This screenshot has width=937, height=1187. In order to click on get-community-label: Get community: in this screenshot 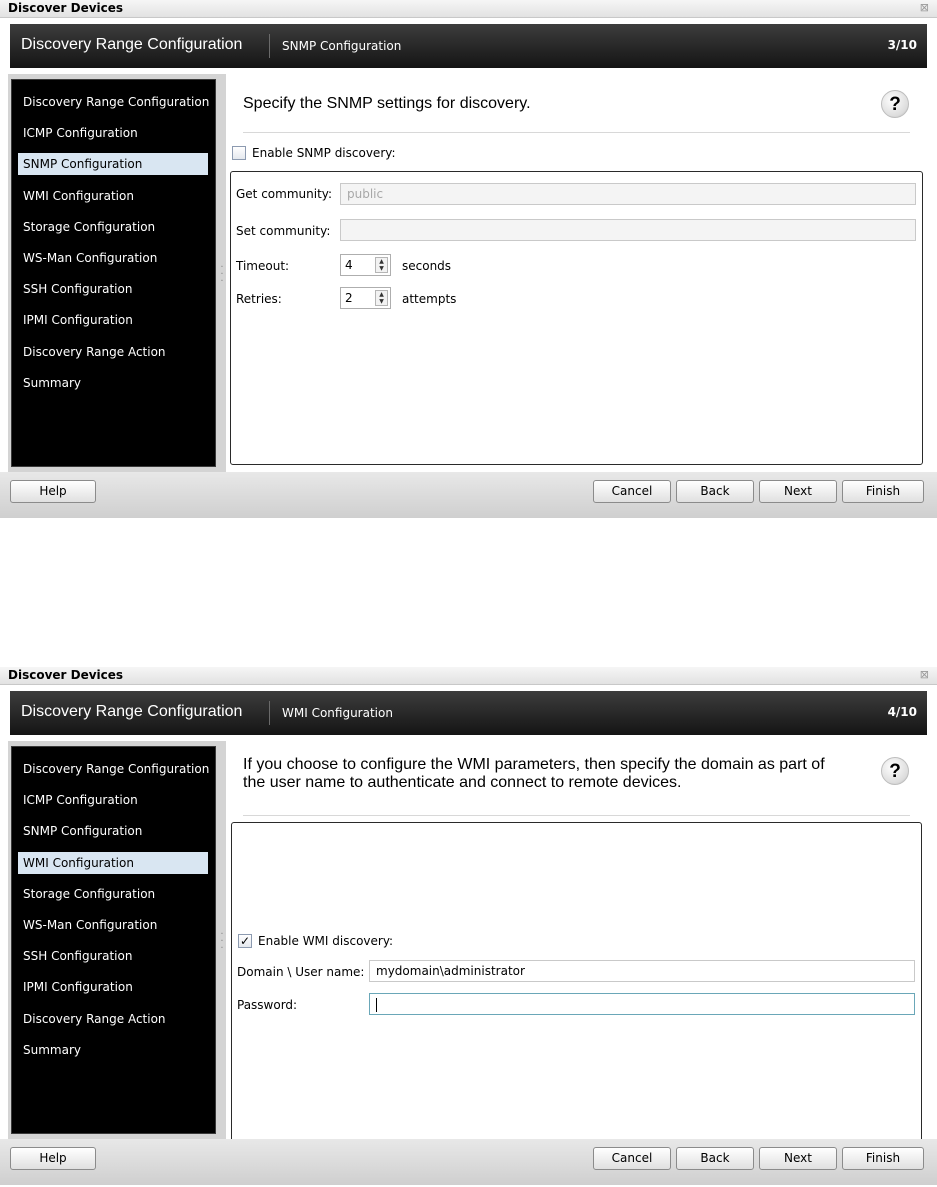, I will do `click(284, 194)`.